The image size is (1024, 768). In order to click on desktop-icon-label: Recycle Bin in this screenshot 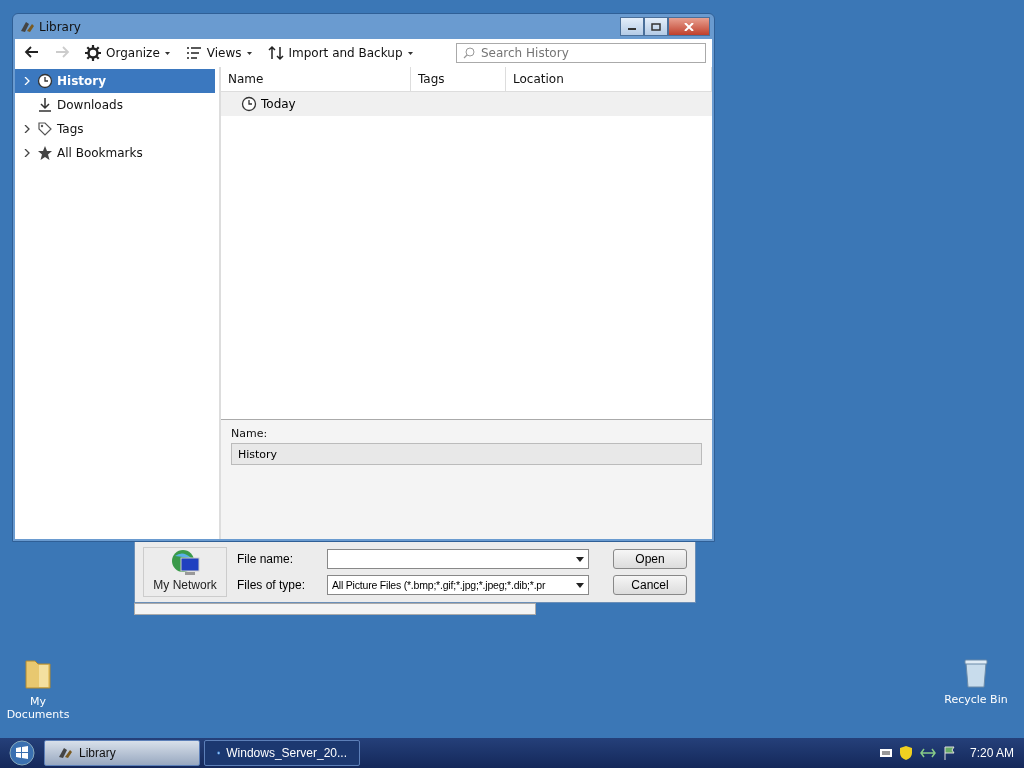, I will do `click(976, 699)`.